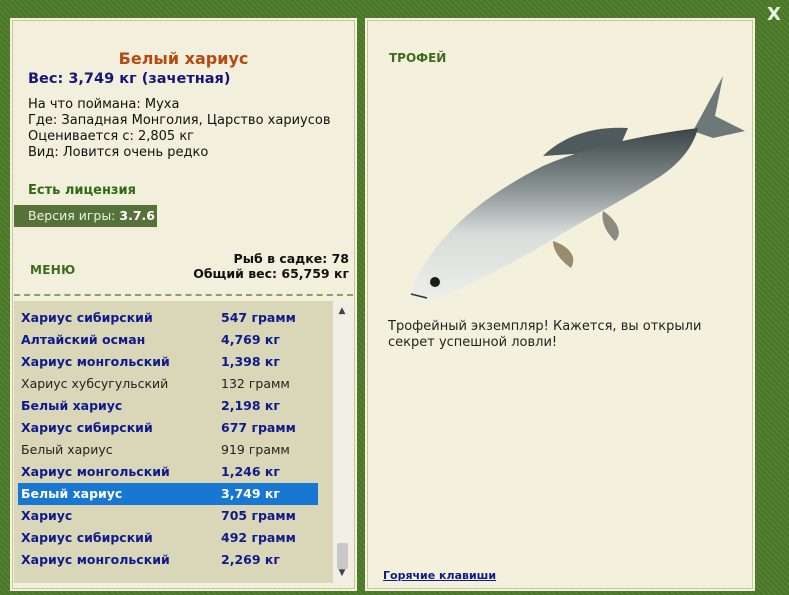  What do you see at coordinates (168, 450) in the screenshot?
I see `list-item: Белый хариус 919 грамм` at bounding box center [168, 450].